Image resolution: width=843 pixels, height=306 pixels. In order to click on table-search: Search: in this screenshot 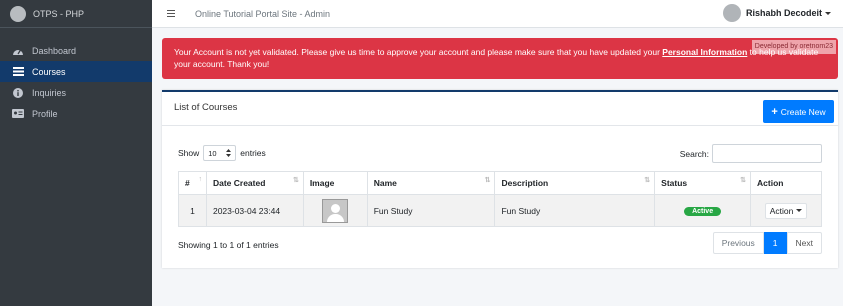, I will do `click(751, 153)`.